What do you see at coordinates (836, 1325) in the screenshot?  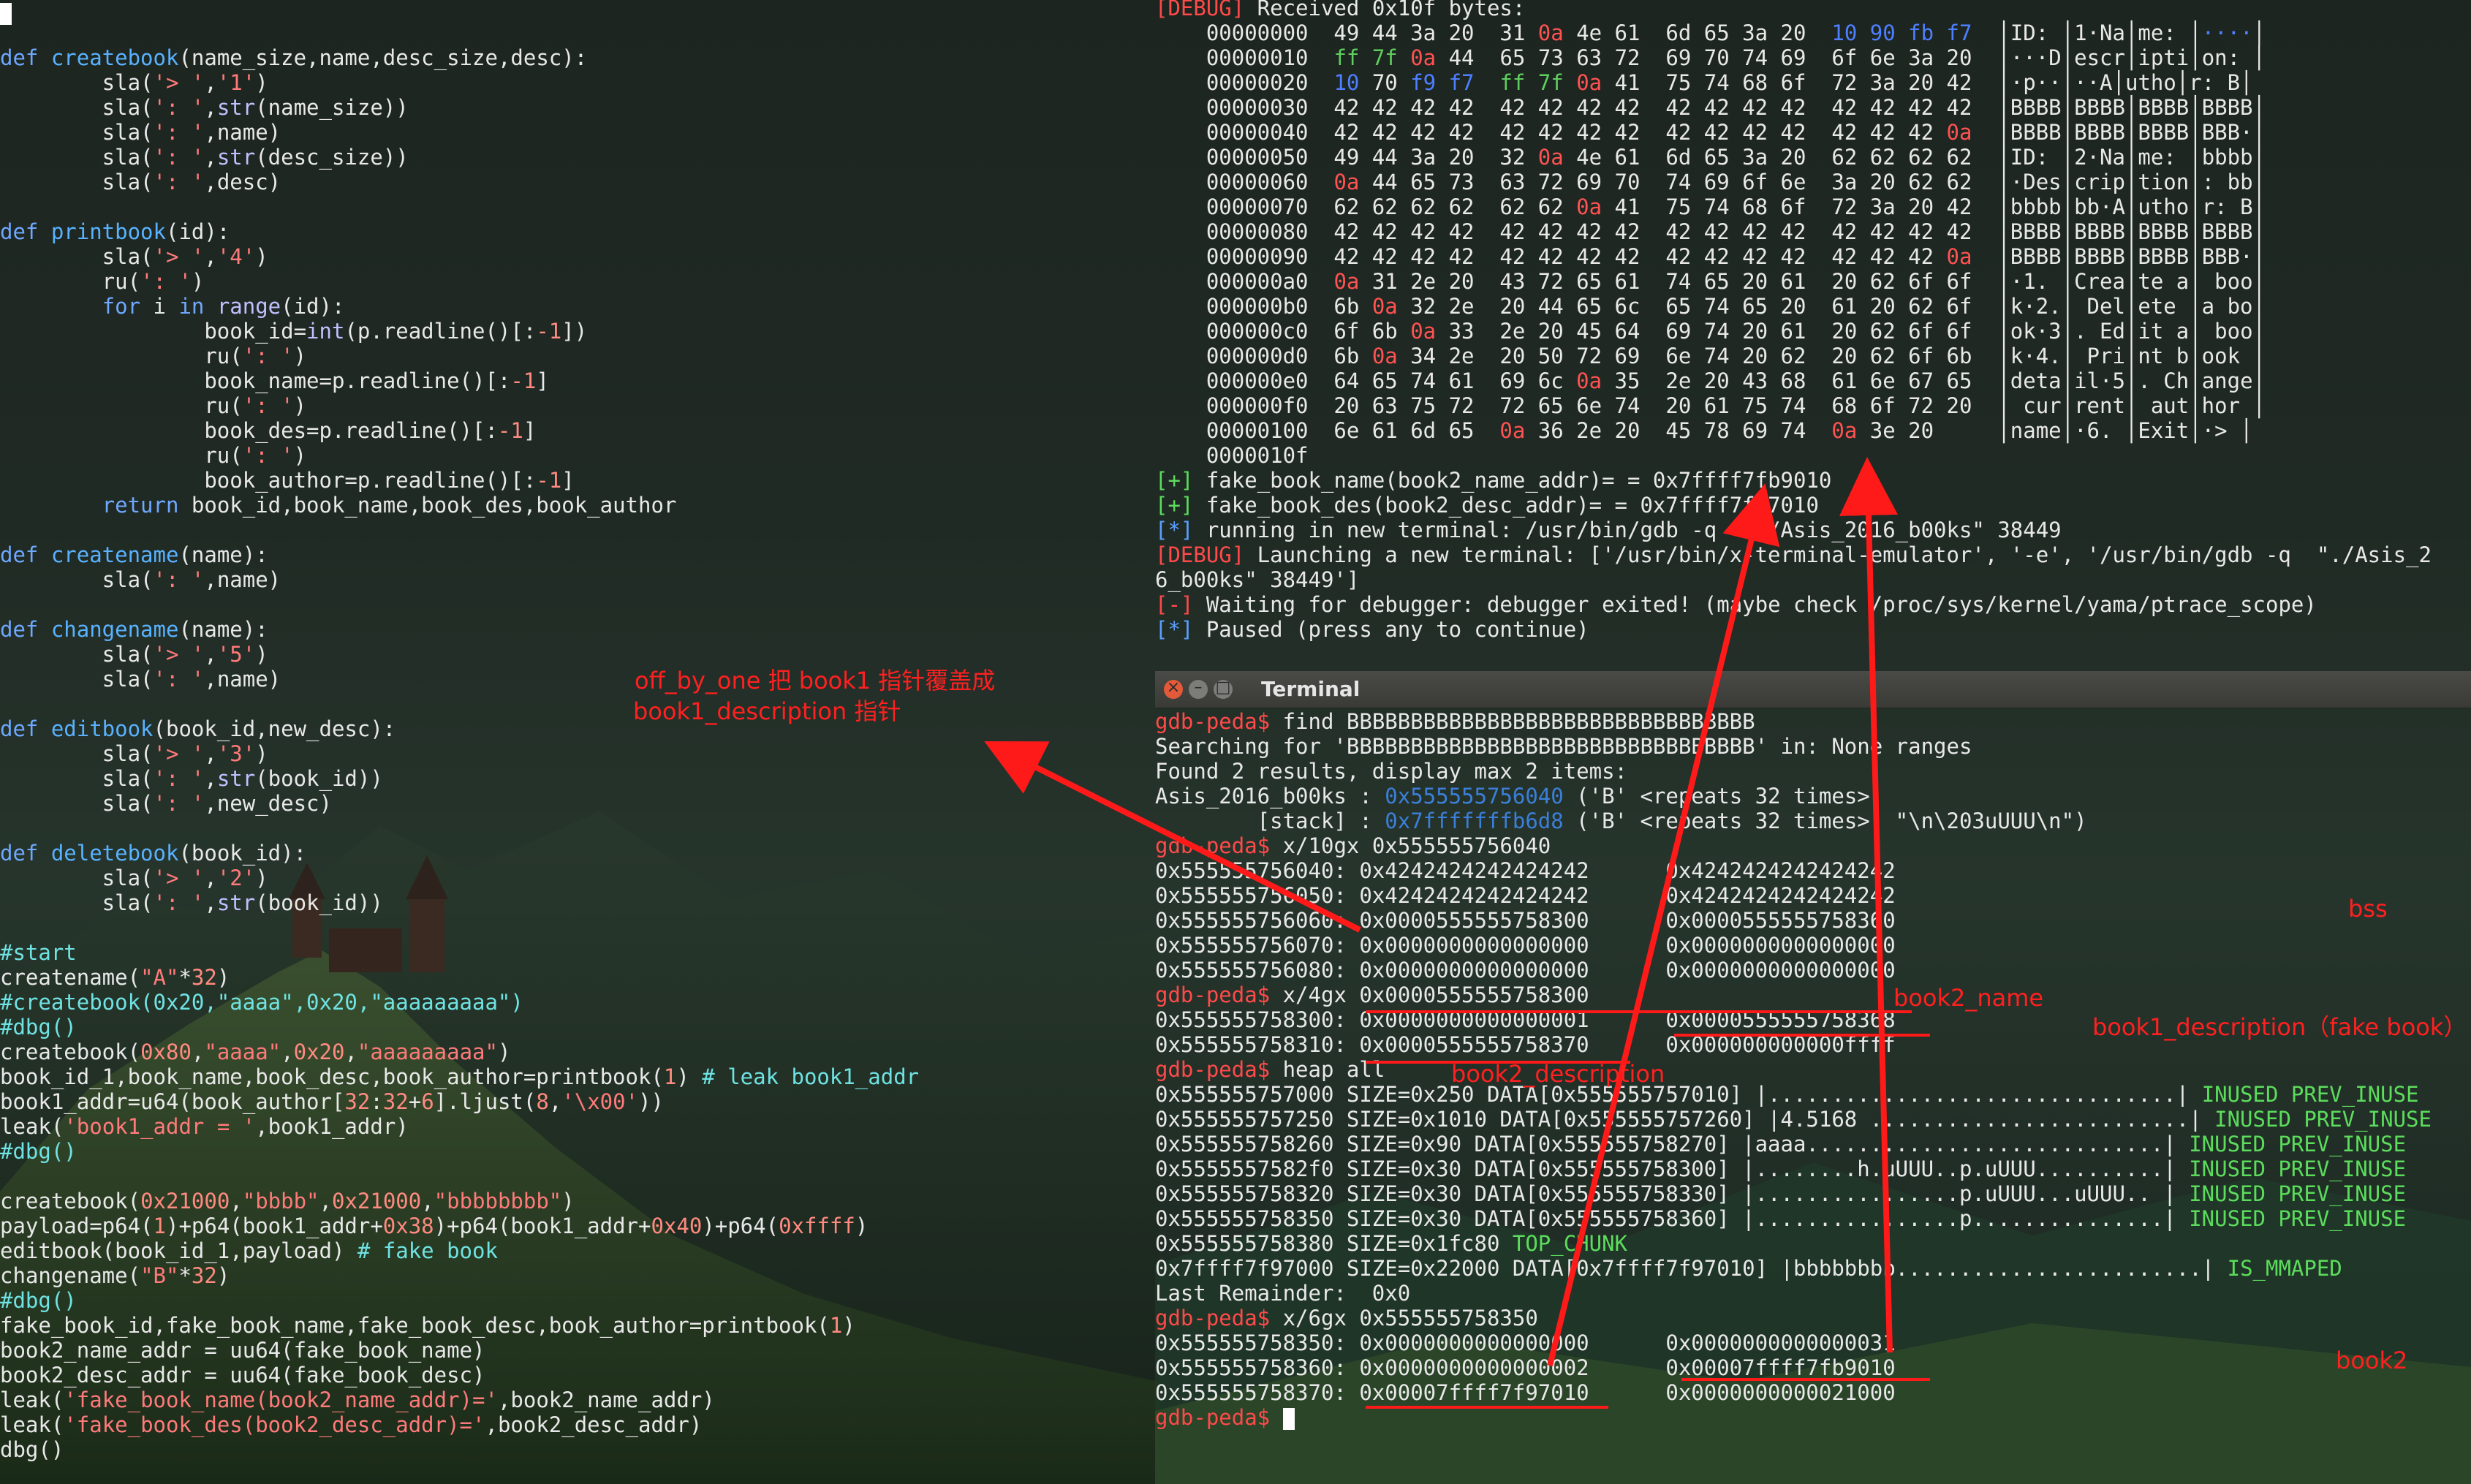 I see `editor-text: 1` at bounding box center [836, 1325].